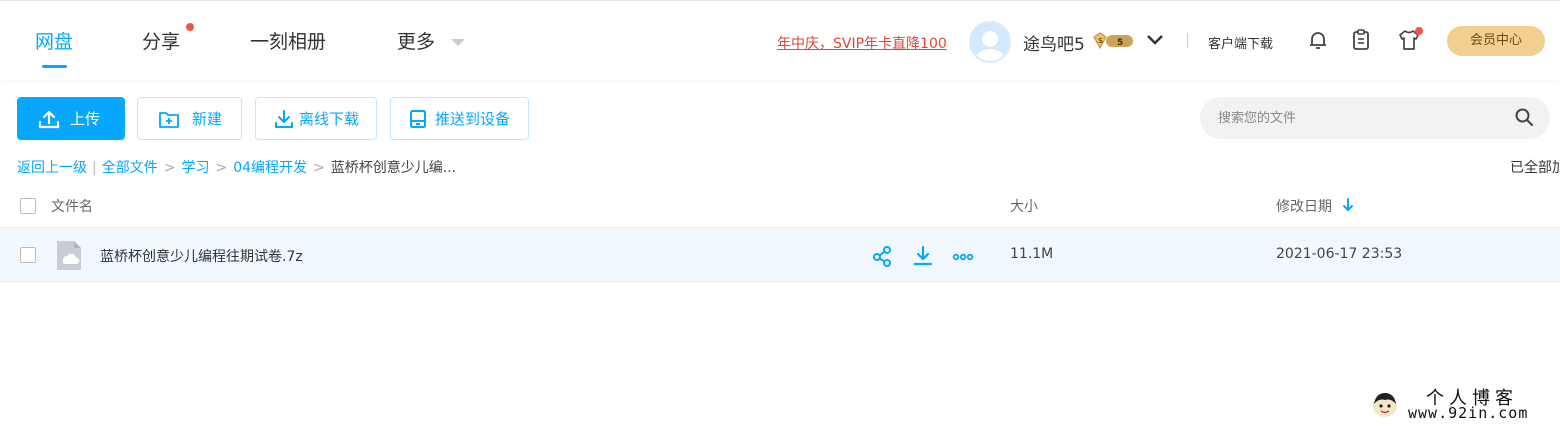 This screenshot has width=1560, height=428. I want to click on search-input, so click(1363, 118).